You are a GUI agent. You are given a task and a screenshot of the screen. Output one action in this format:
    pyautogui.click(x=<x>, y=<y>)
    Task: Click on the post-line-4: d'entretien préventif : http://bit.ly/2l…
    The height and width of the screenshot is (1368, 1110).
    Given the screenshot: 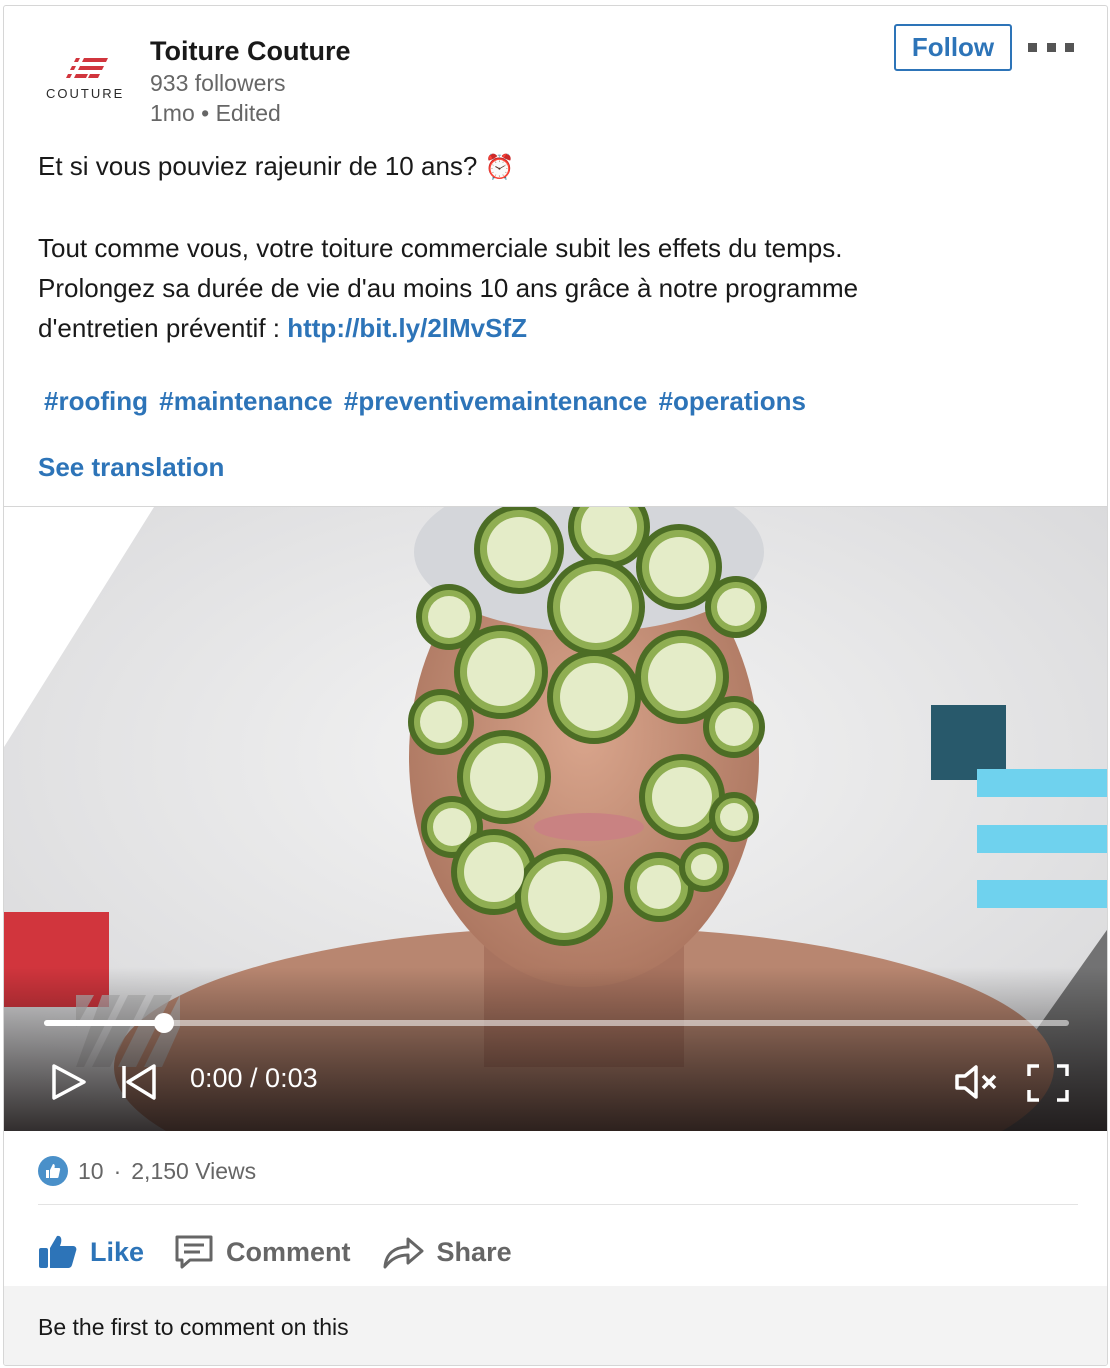 What is the action you would take?
    pyautogui.click(x=558, y=328)
    